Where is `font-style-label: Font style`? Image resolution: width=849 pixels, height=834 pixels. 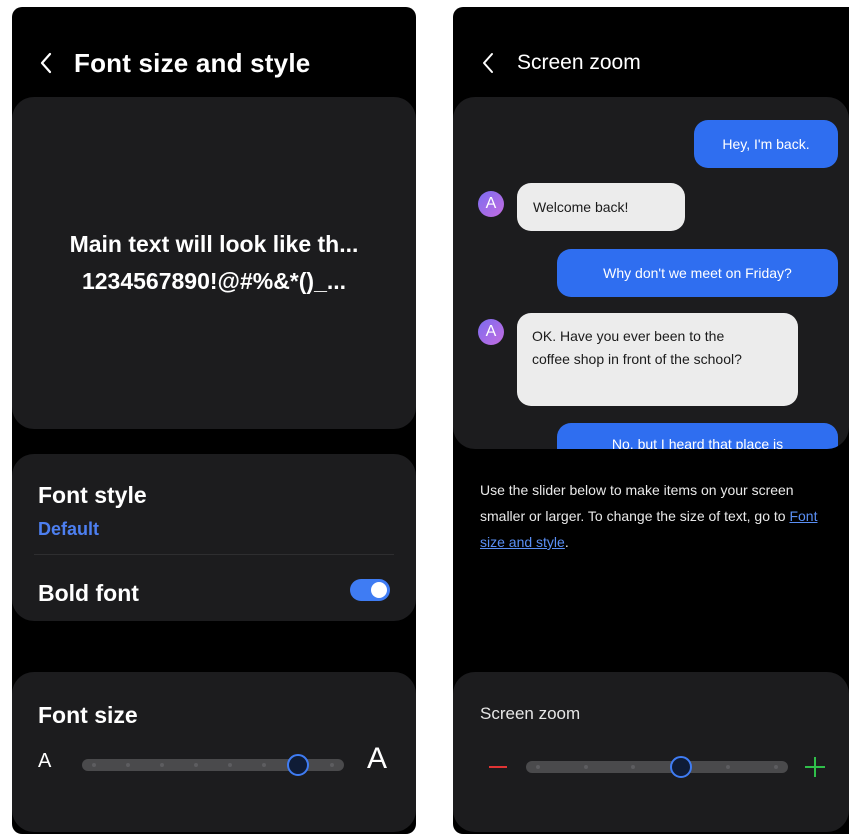 font-style-label: Font style is located at coordinates (92, 495).